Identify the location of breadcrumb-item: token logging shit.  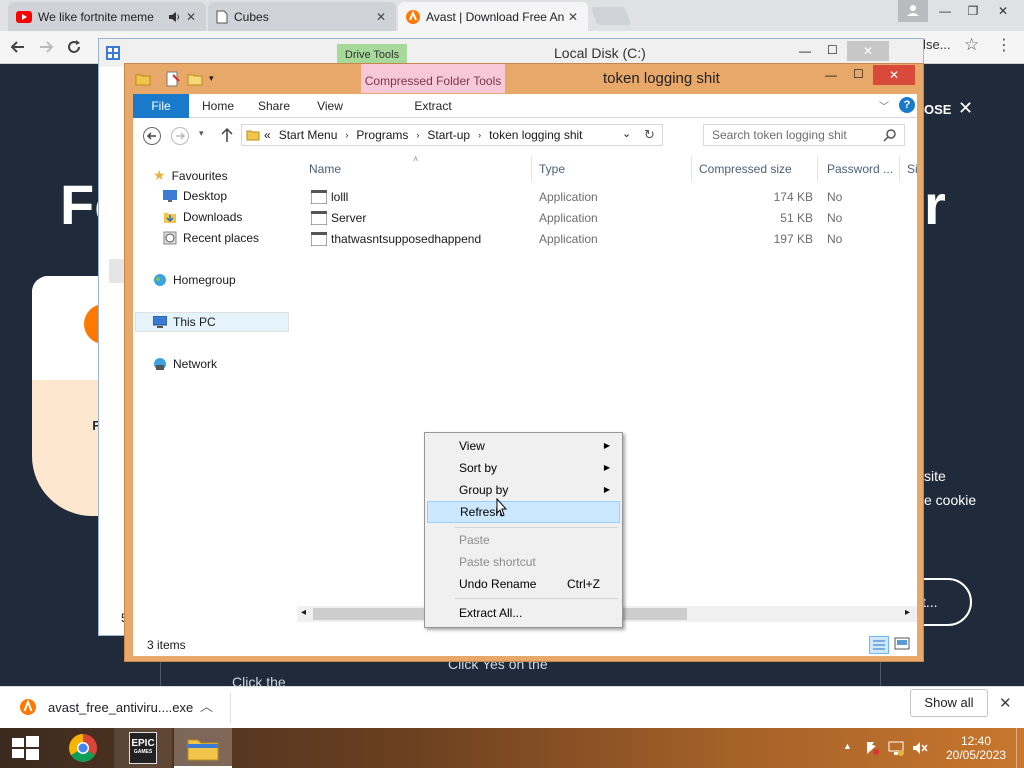
(535, 135).